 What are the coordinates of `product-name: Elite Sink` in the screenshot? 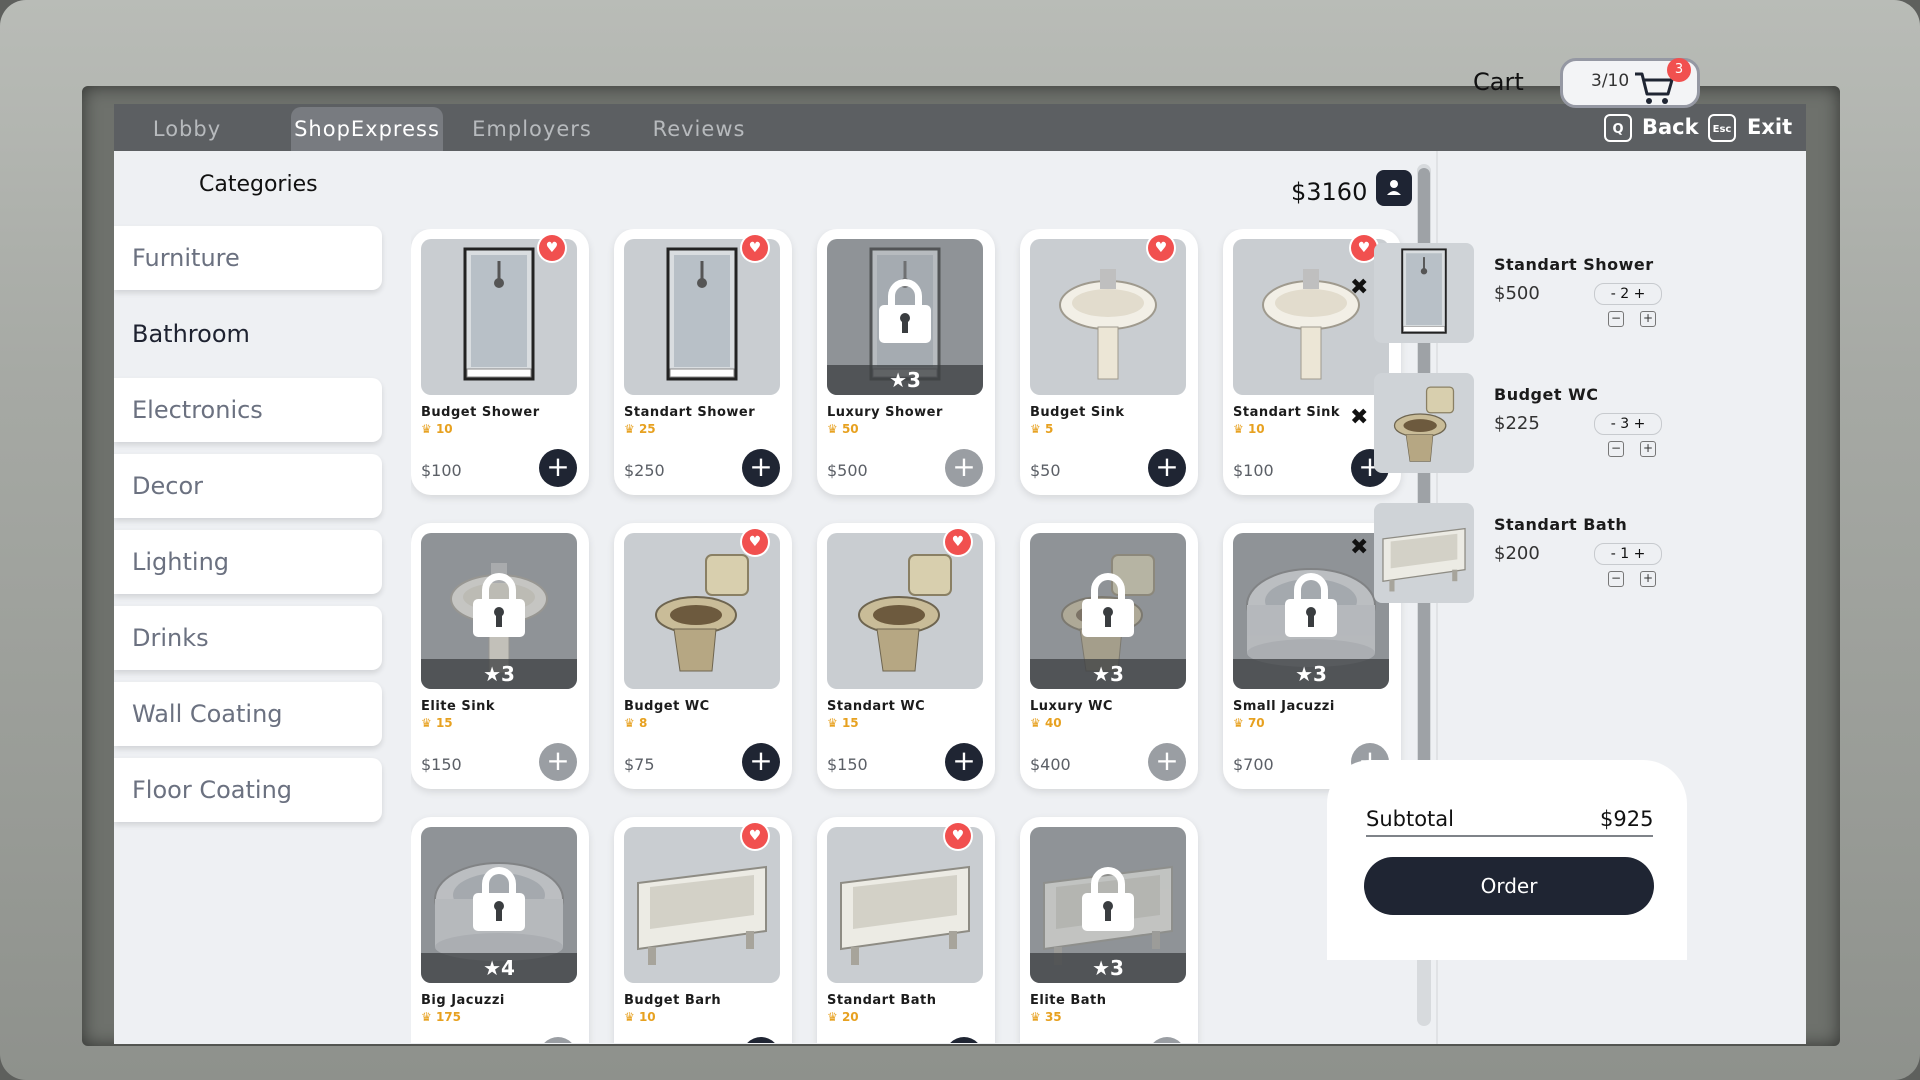 It's located at (458, 706).